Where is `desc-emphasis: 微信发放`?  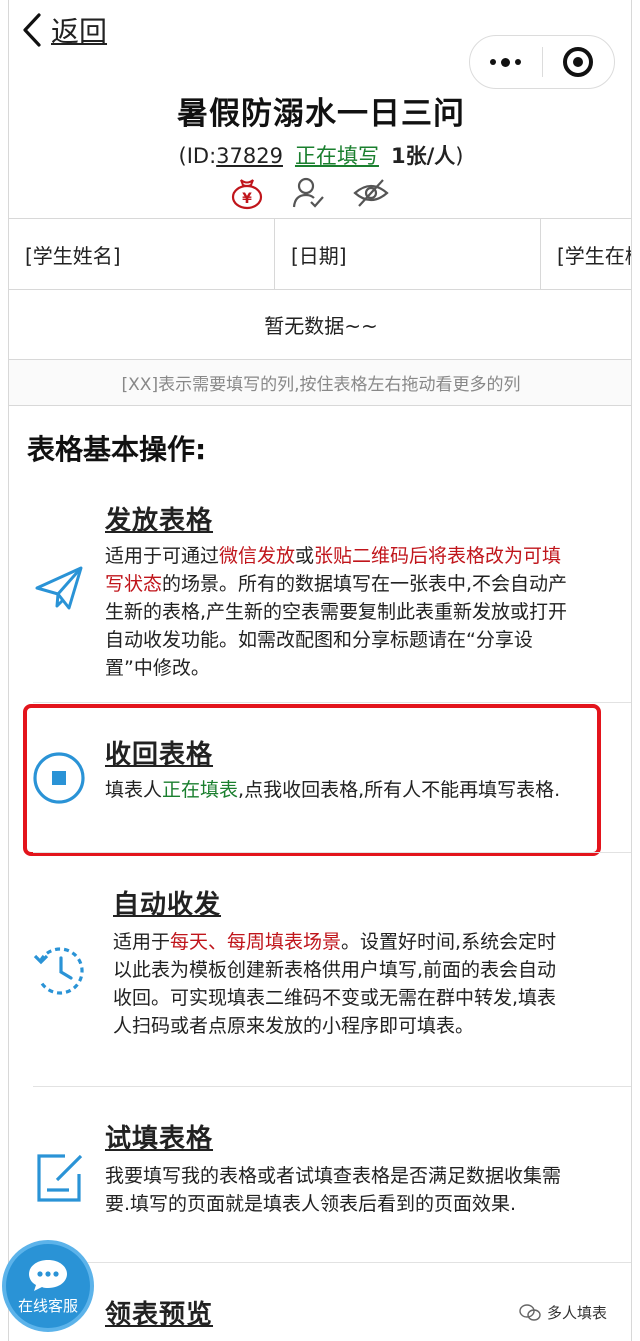
desc-emphasis: 微信发放 is located at coordinates (257, 556).